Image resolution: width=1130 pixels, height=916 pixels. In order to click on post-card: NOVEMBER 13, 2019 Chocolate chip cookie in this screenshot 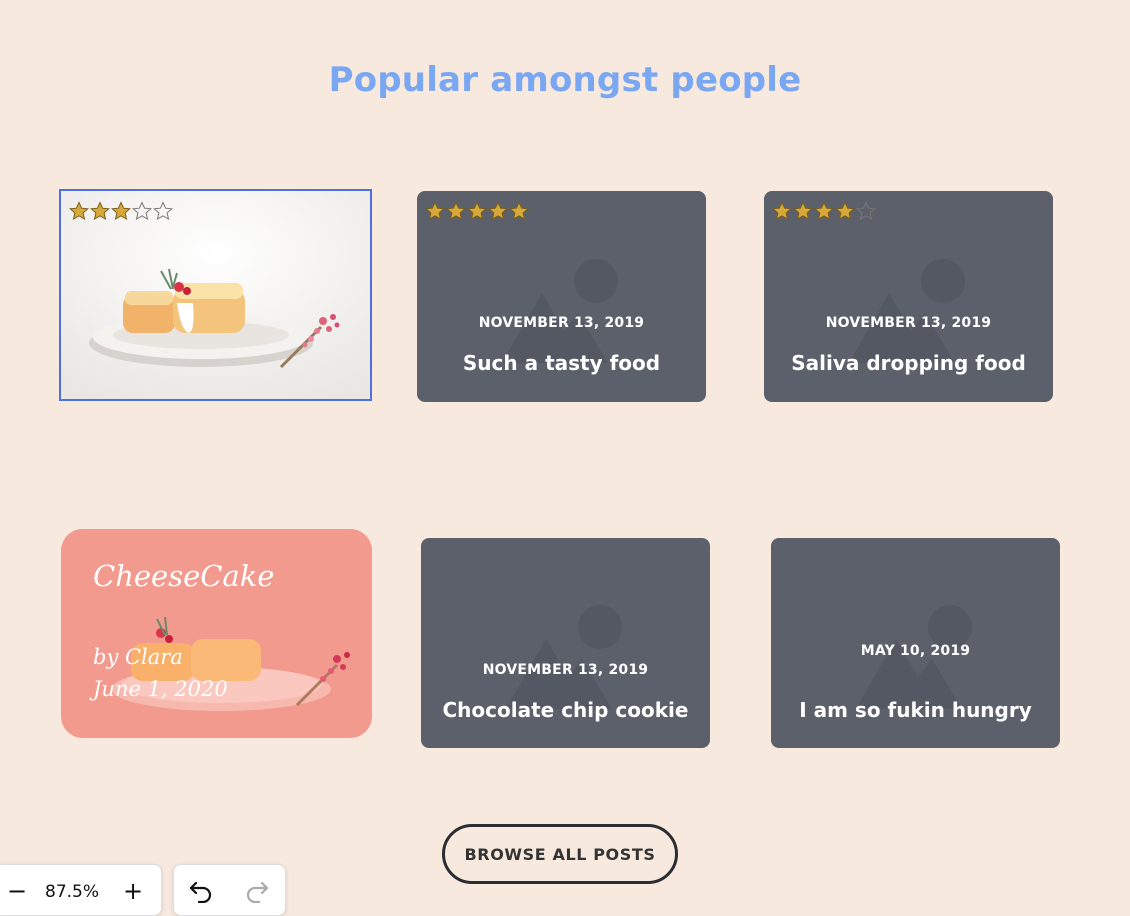, I will do `click(565, 643)`.